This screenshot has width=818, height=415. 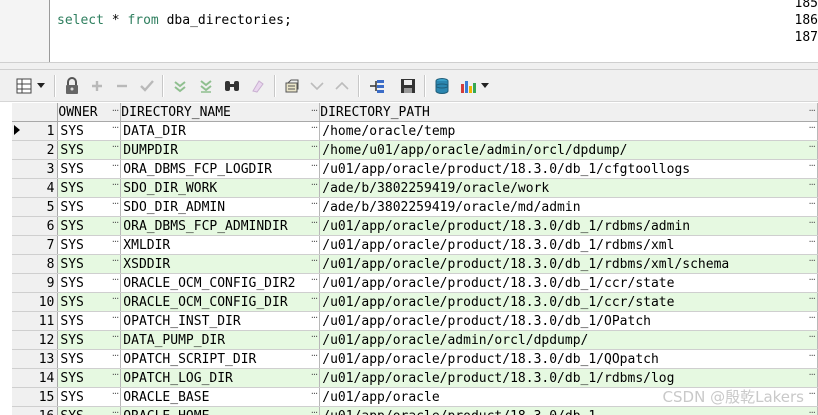 What do you see at coordinates (35, 283) in the screenshot?
I see `row-number: 9` at bounding box center [35, 283].